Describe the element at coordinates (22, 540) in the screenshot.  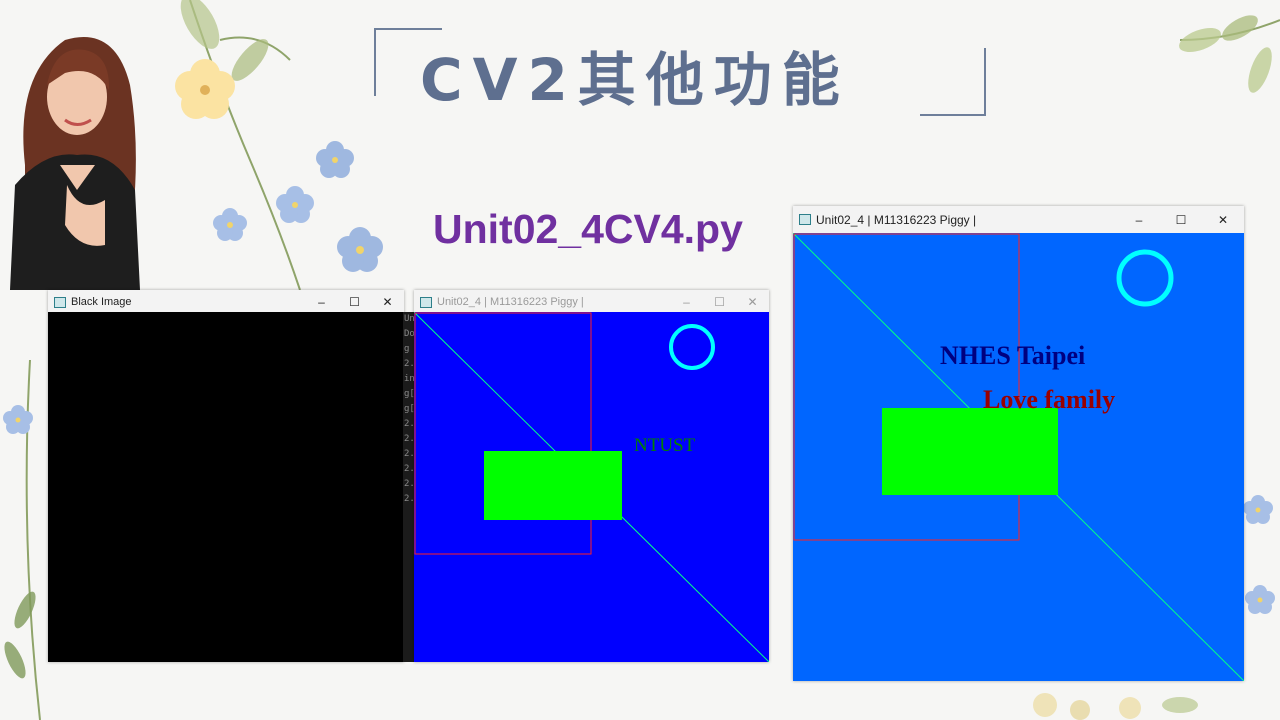
I see `flower-decoration-left` at that location.